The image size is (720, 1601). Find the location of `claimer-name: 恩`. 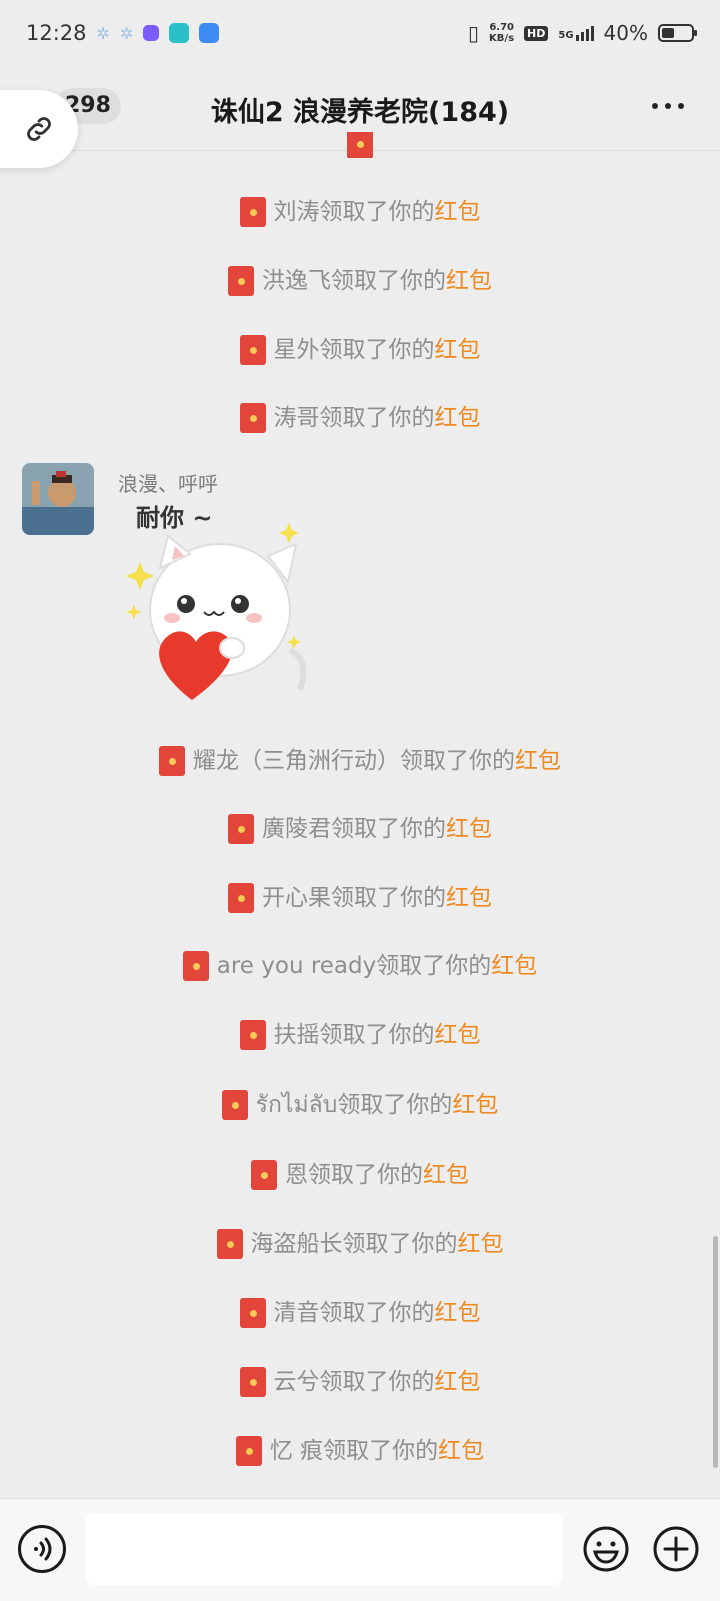

claimer-name: 恩 is located at coordinates (296, 1175).